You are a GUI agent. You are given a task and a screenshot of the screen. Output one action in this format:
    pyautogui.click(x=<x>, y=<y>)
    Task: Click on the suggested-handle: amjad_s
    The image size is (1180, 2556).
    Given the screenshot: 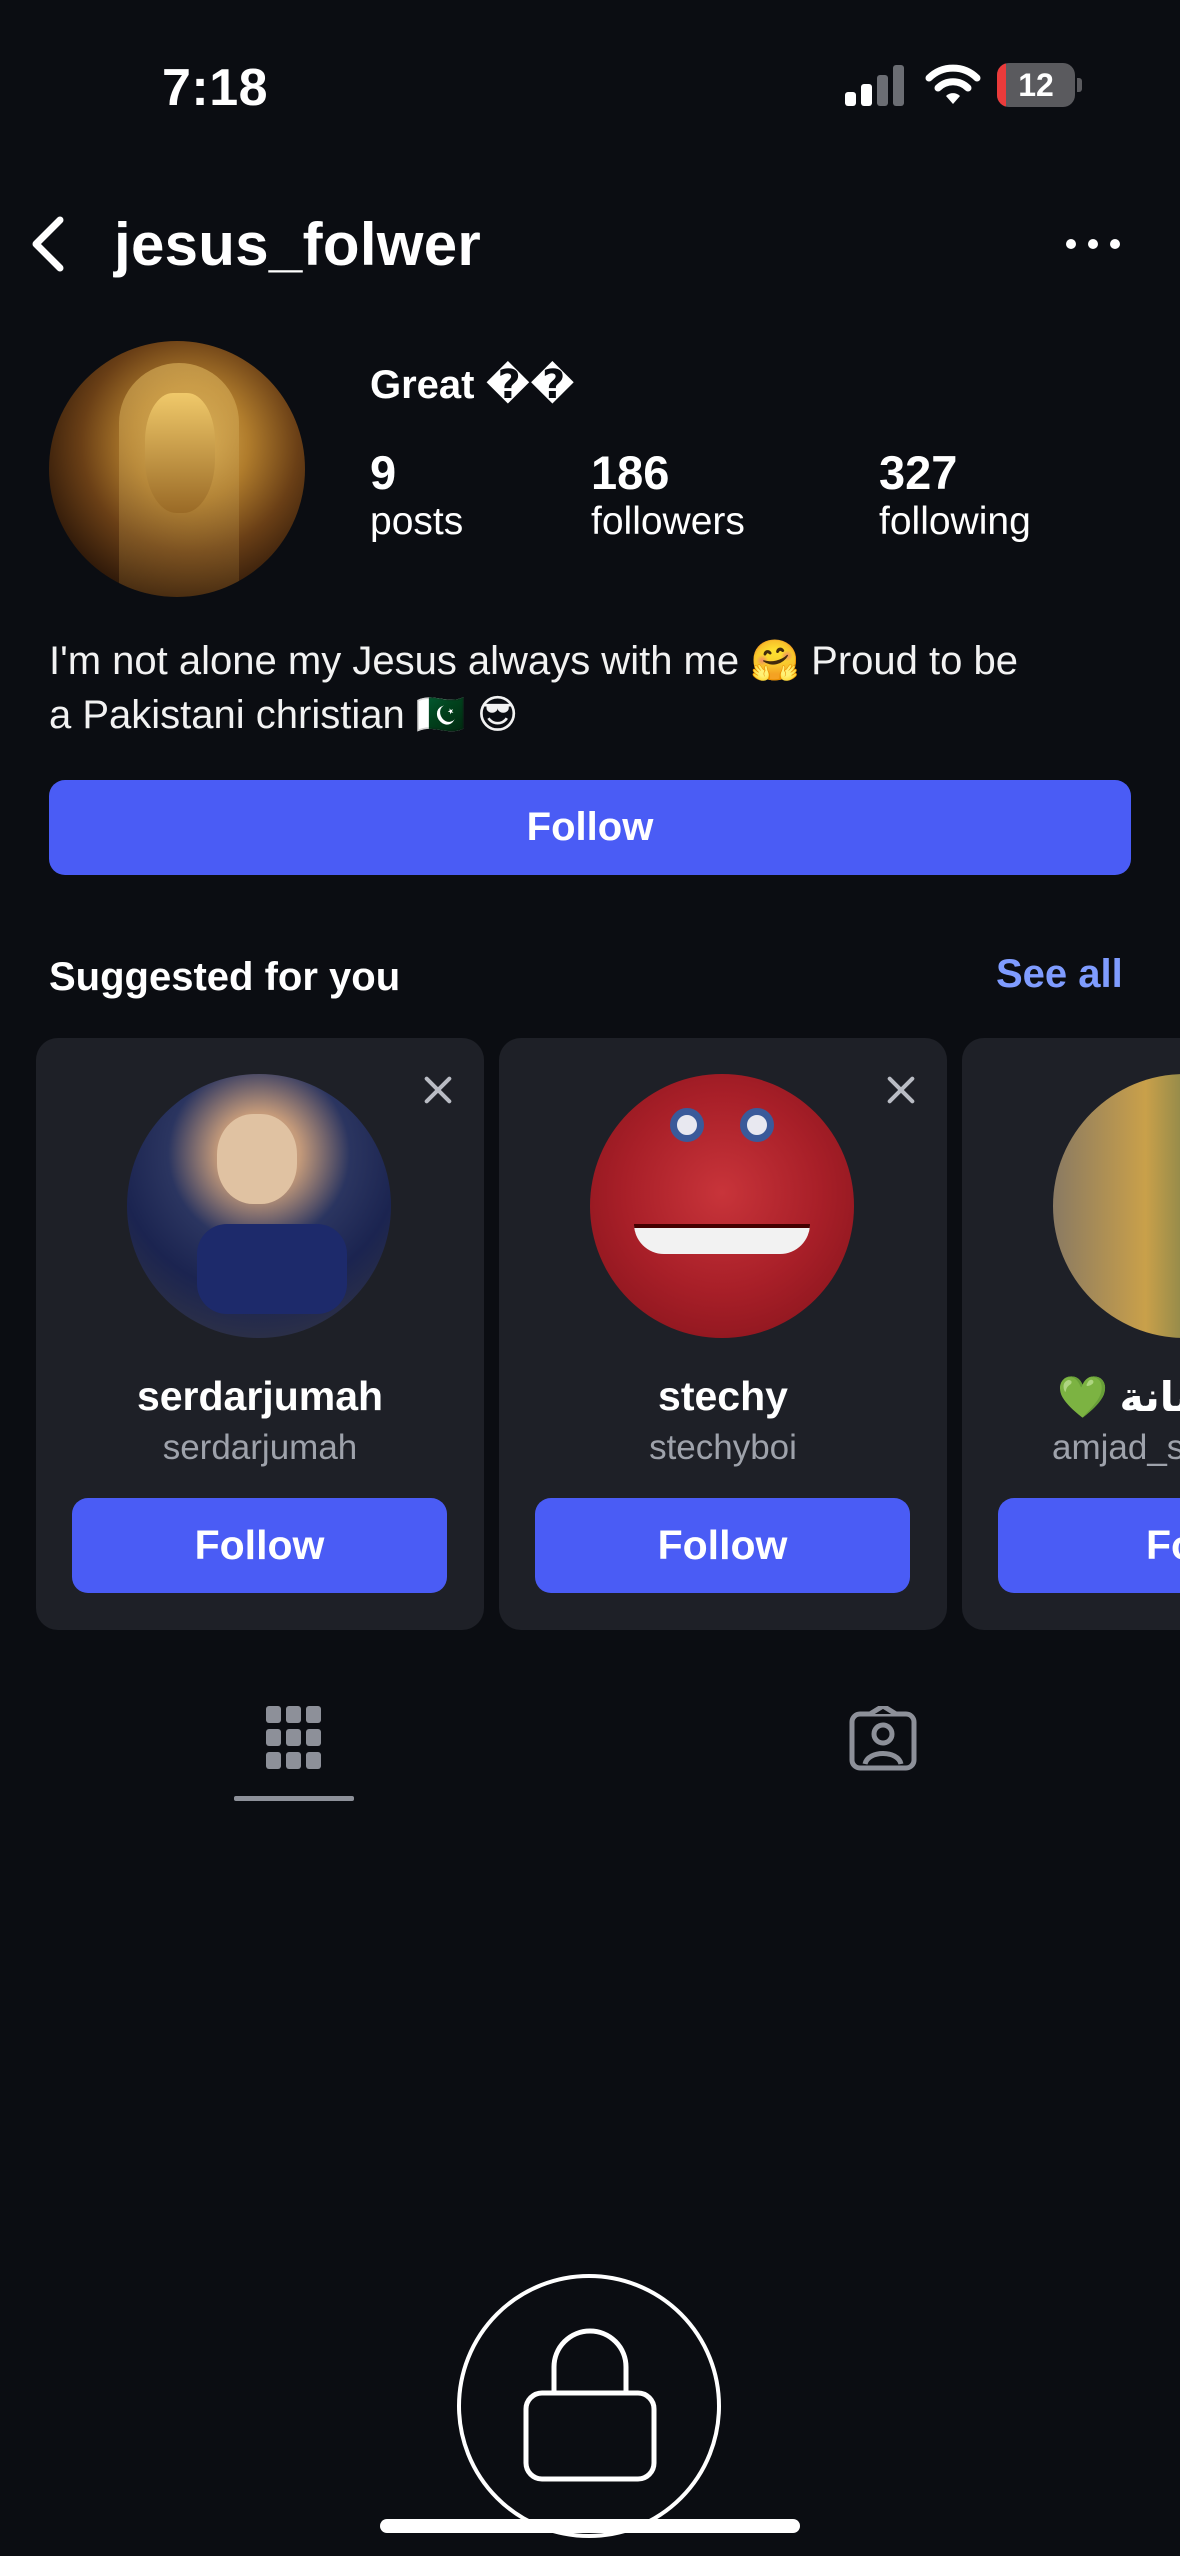 What is the action you would take?
    pyautogui.click(x=1116, y=1447)
    